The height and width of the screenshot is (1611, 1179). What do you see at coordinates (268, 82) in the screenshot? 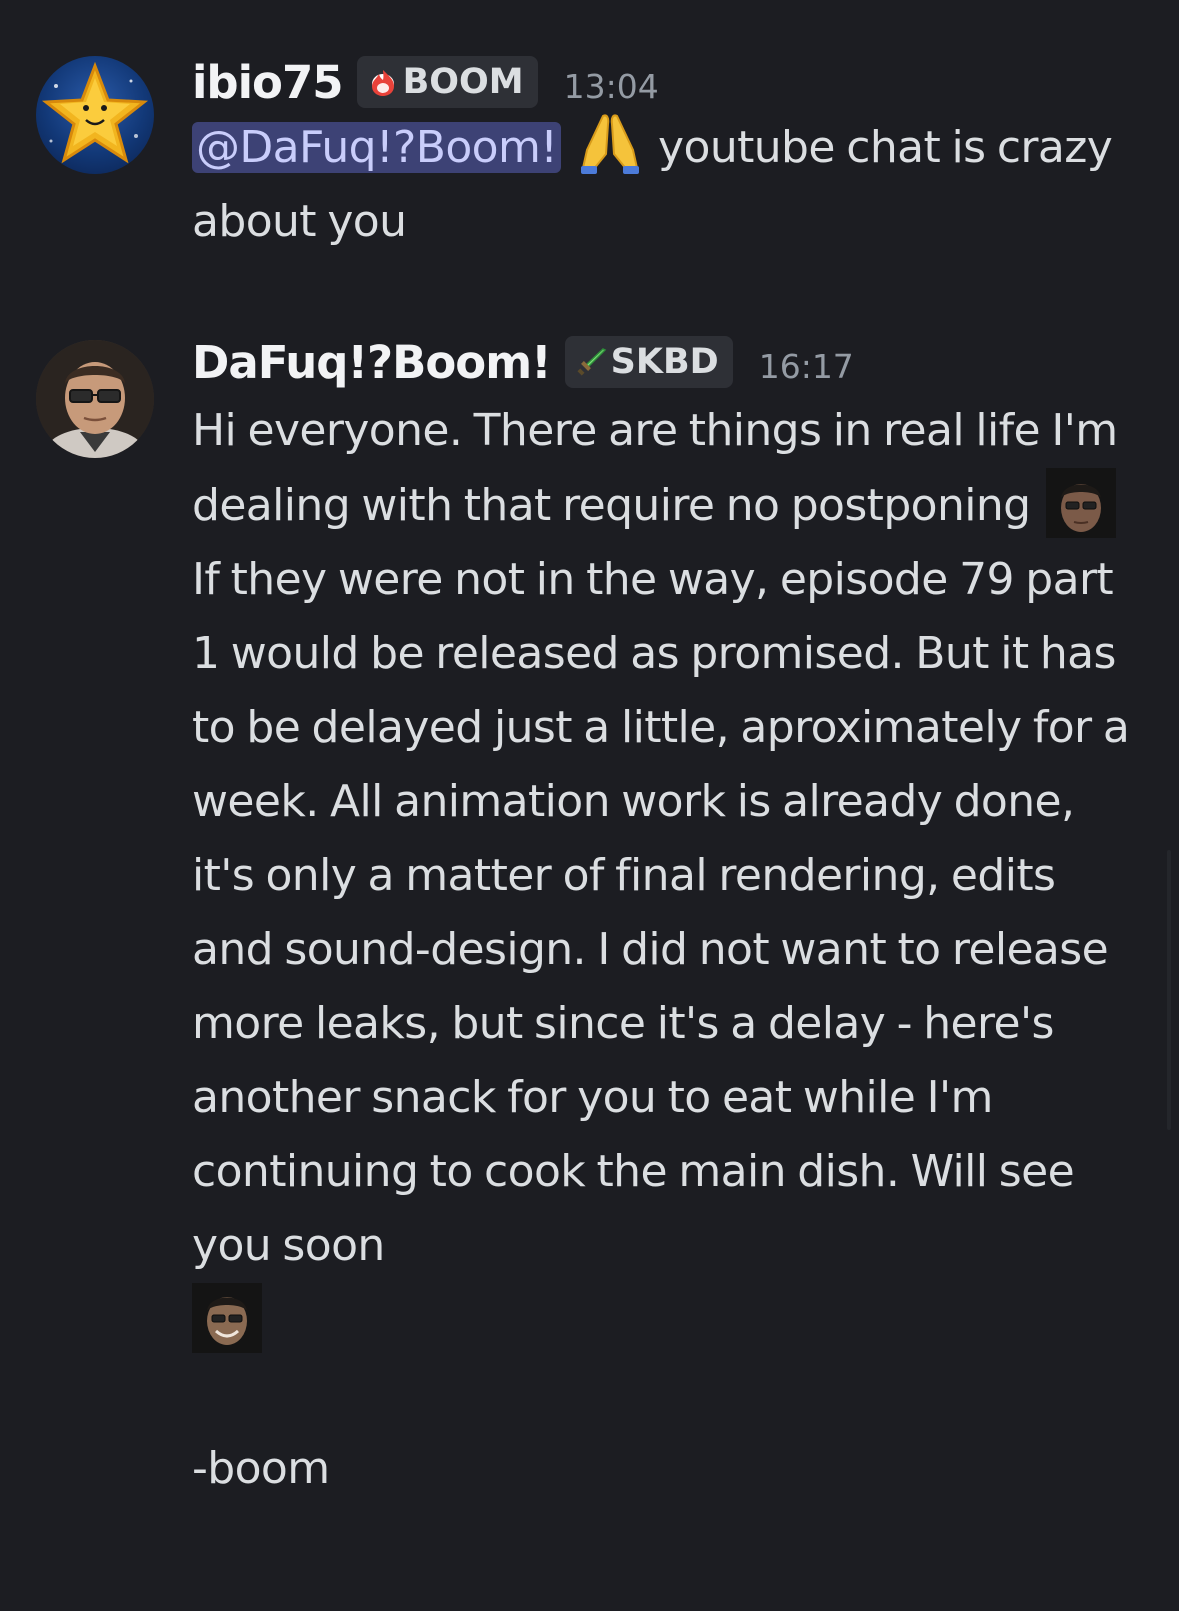
I see `username: ibio75` at bounding box center [268, 82].